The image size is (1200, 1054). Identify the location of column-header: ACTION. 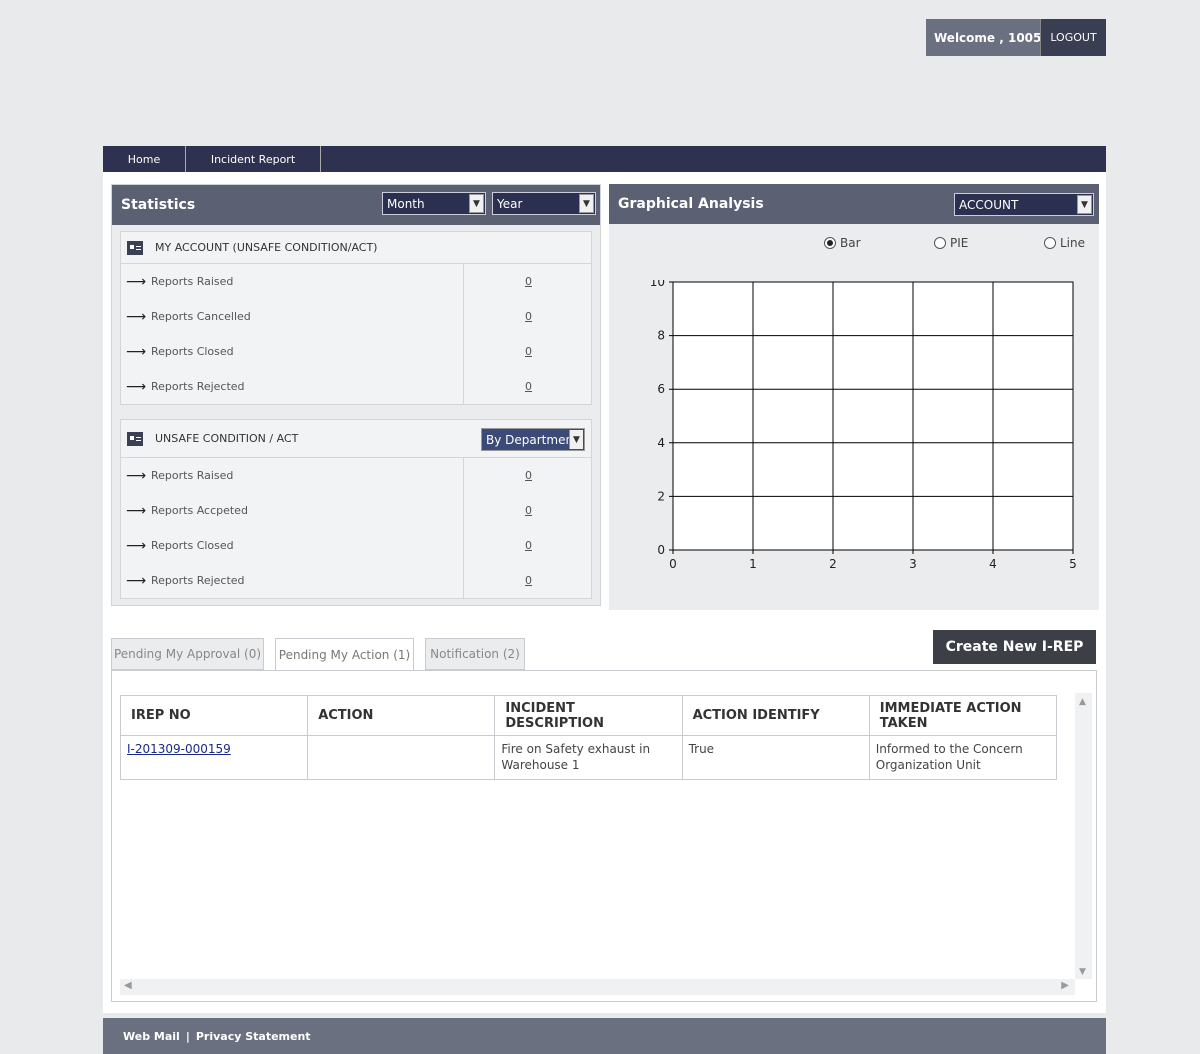
(401, 715).